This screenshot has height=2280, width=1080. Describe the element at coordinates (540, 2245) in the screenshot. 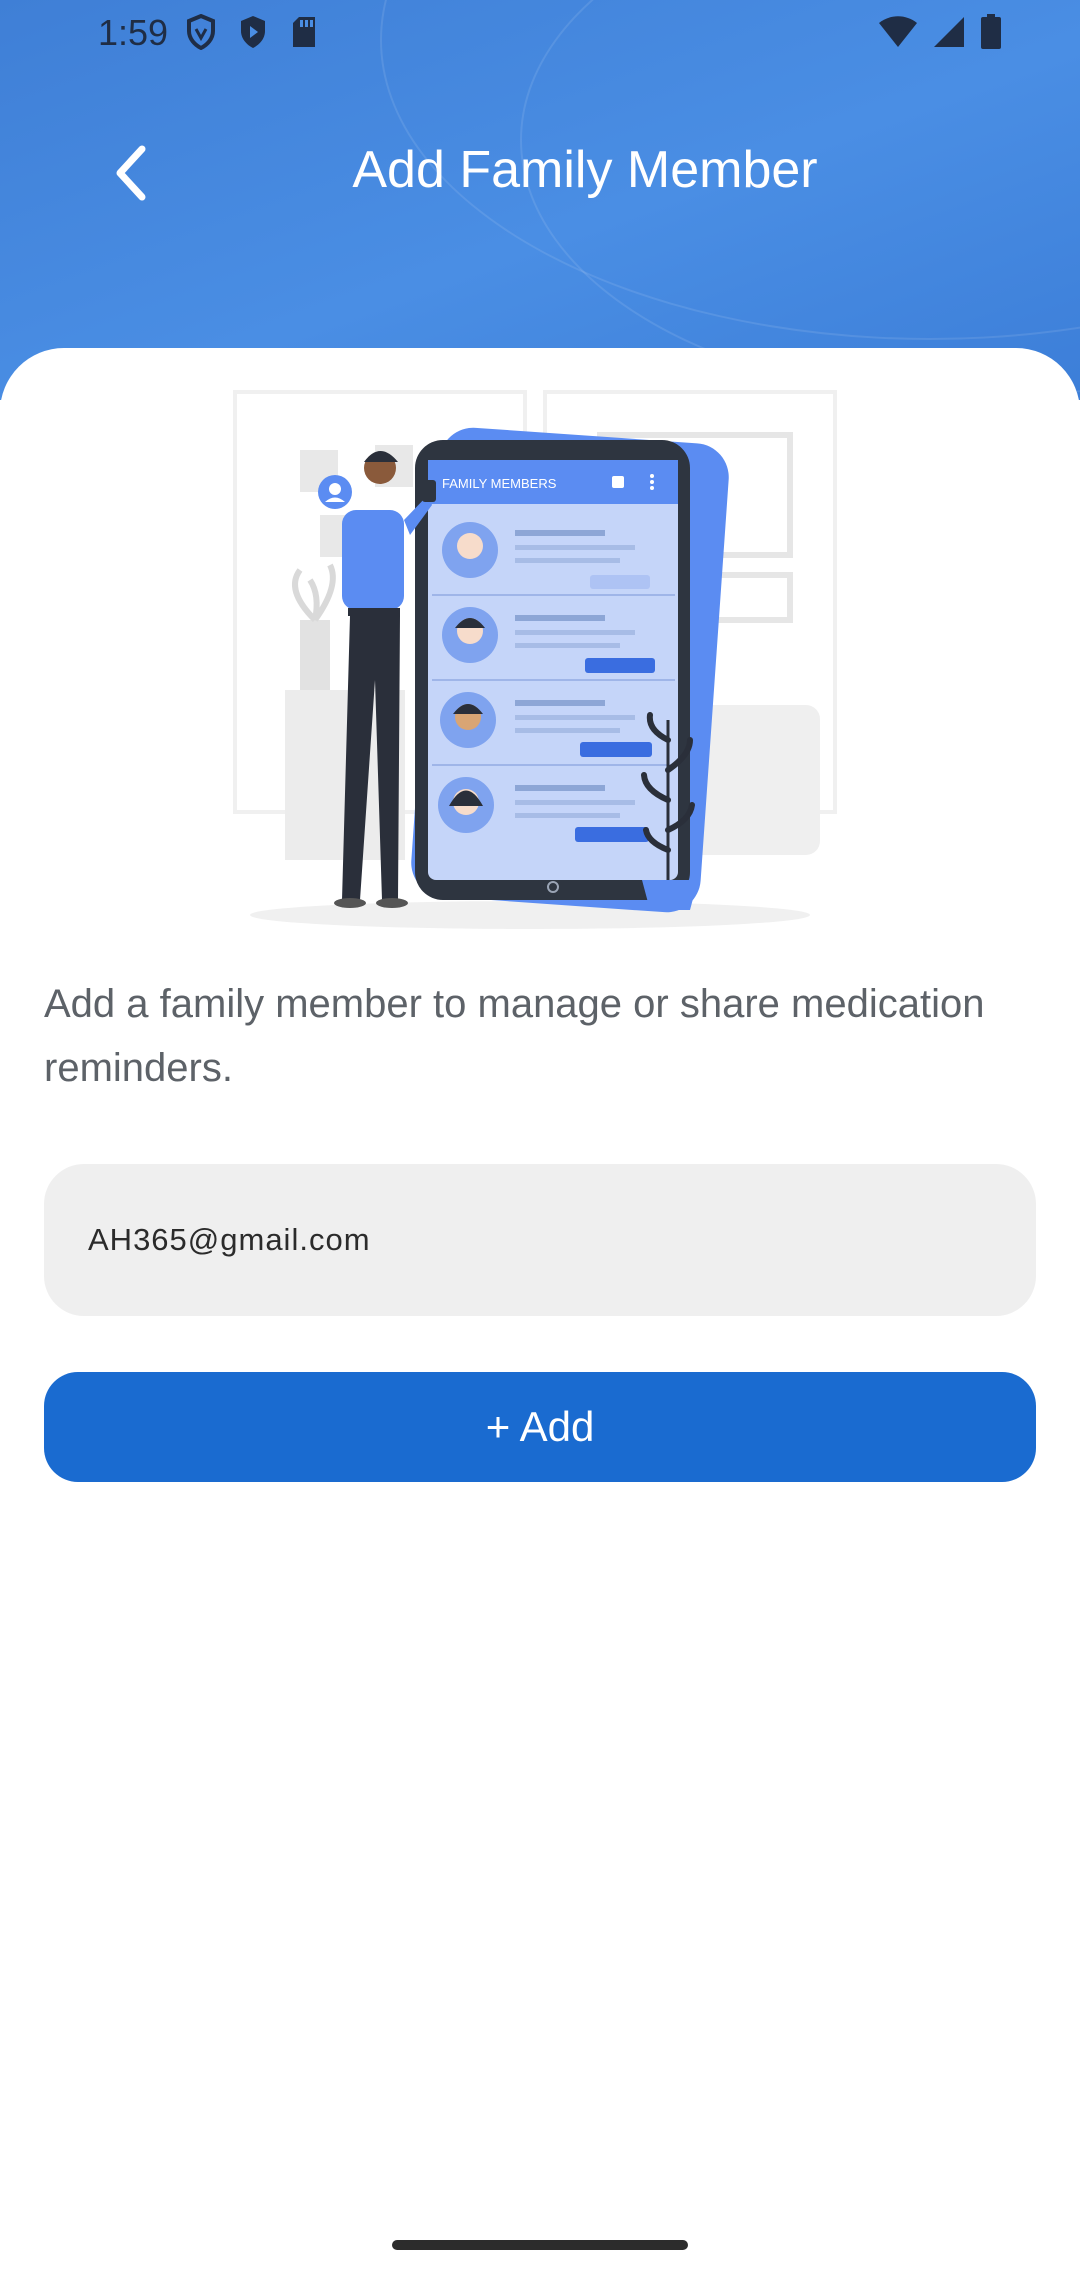

I see `home-indicator` at that location.